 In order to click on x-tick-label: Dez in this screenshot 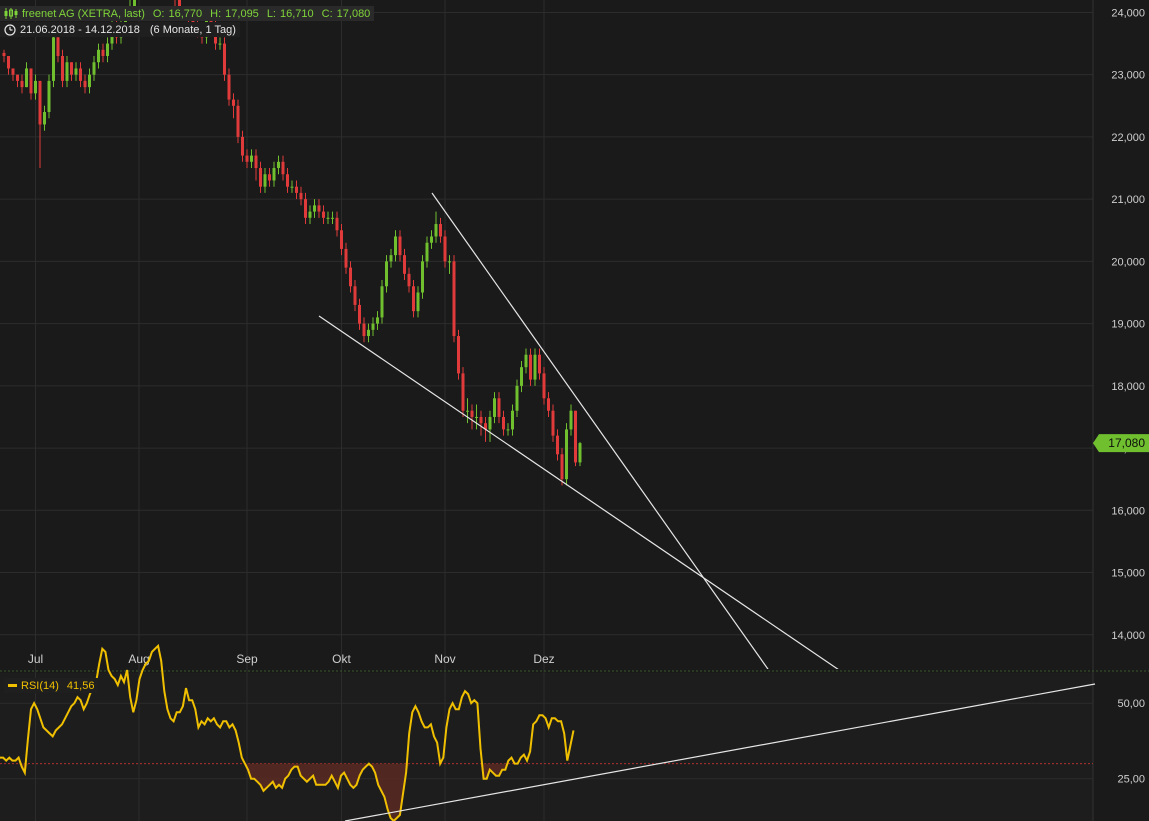, I will do `click(543, 659)`.